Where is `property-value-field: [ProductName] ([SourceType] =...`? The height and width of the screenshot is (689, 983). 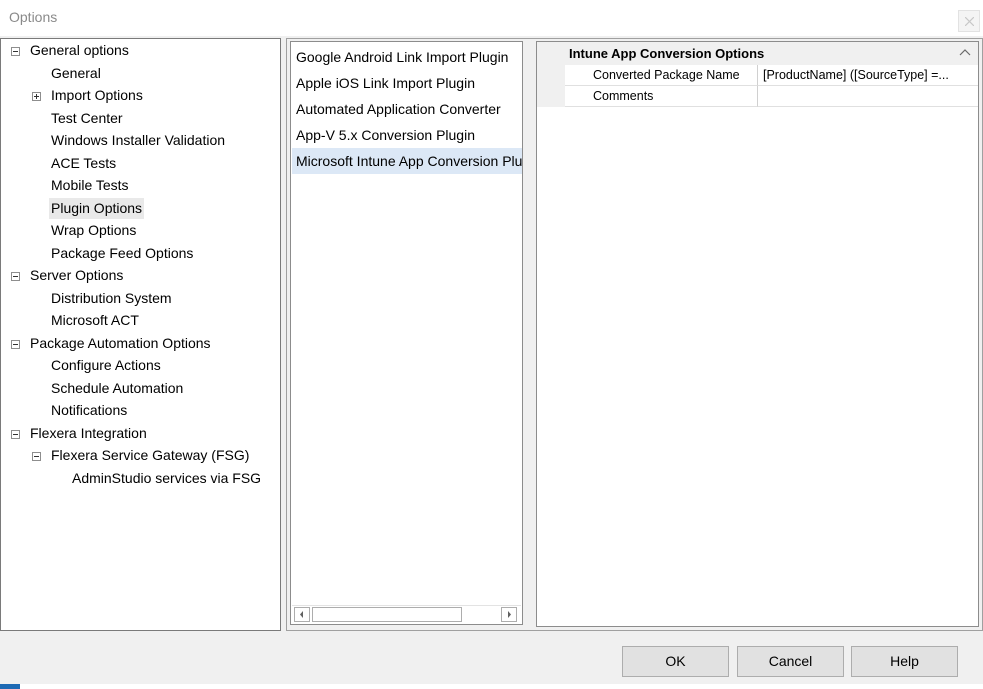
property-value-field: [ProductName] ([SourceType] =... is located at coordinates (868, 75).